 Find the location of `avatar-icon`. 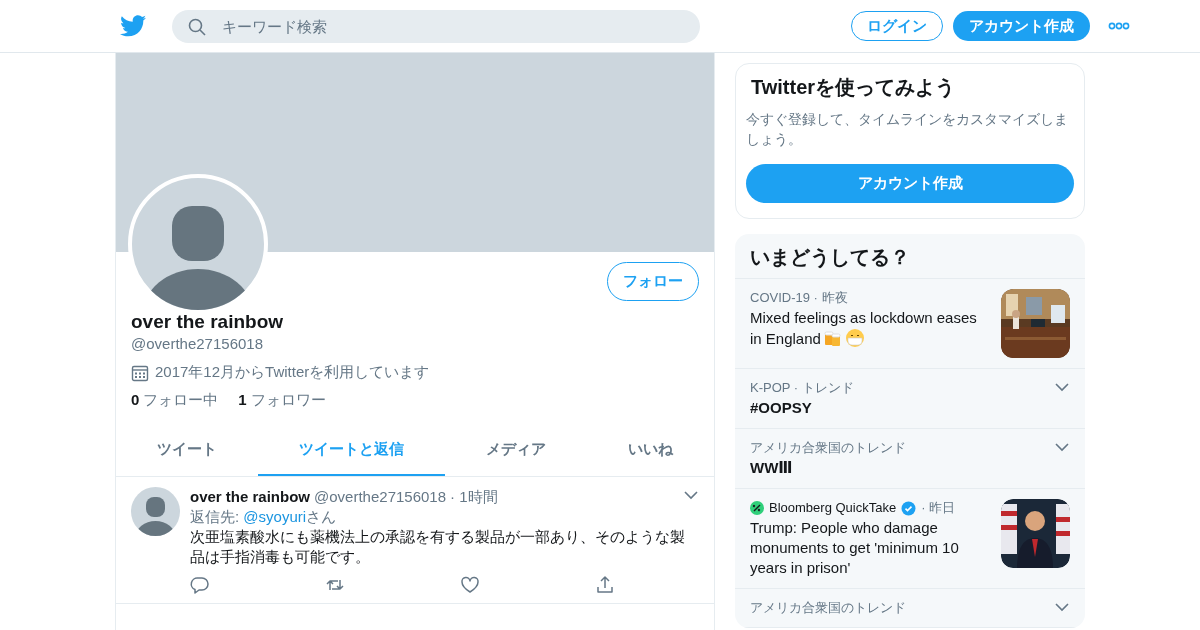

avatar-icon is located at coordinates (155, 511).